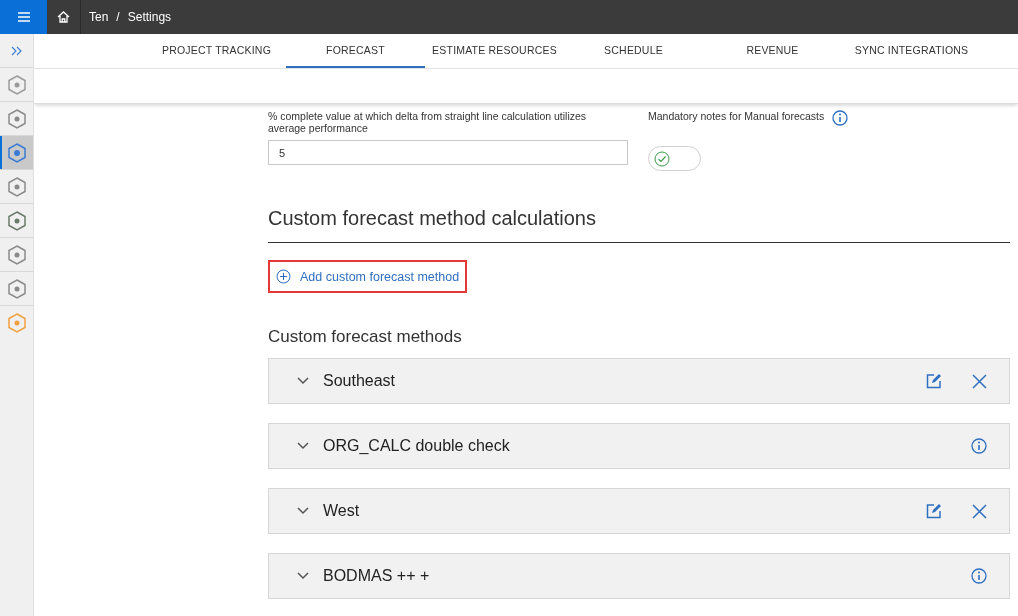 The image size is (1018, 616). Describe the element at coordinates (494, 51) in the screenshot. I see `tab: ESTIMATE RESOURCES` at that location.